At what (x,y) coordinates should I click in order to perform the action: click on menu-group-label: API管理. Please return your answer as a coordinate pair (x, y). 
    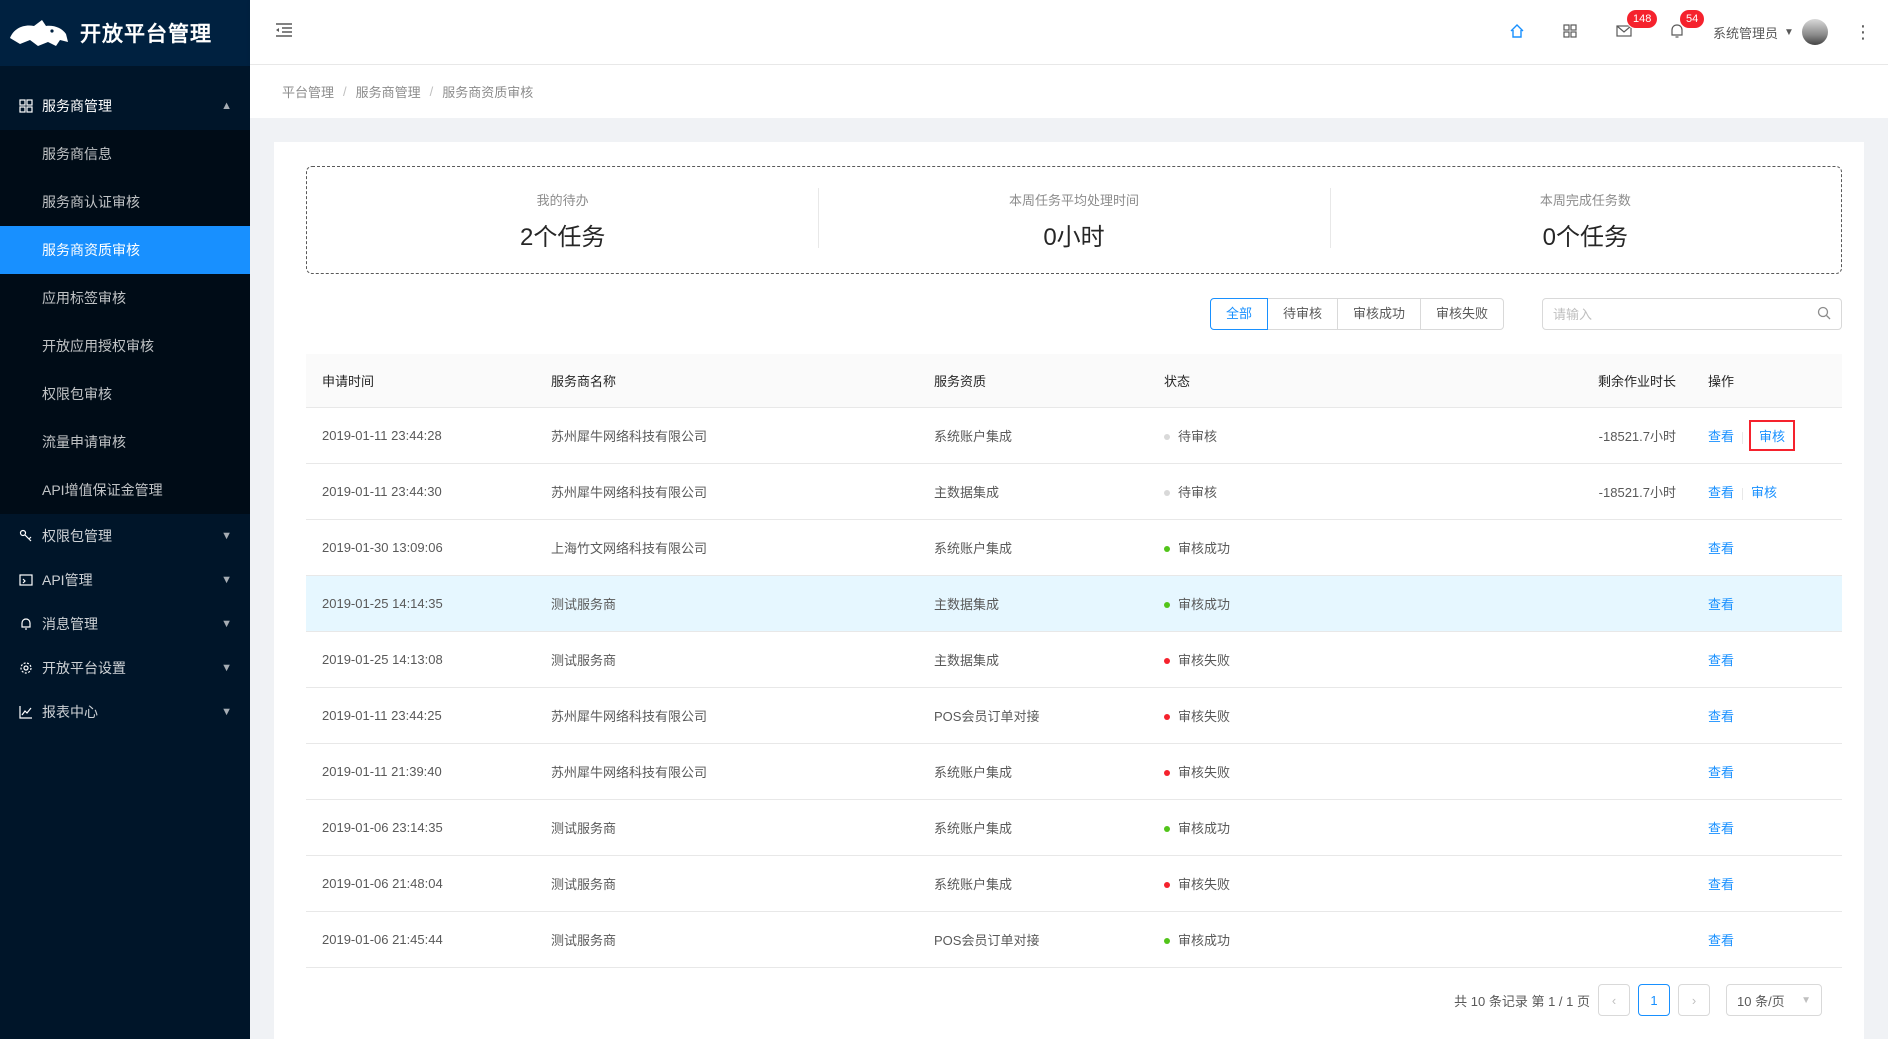
    Looking at the image, I should click on (67, 580).